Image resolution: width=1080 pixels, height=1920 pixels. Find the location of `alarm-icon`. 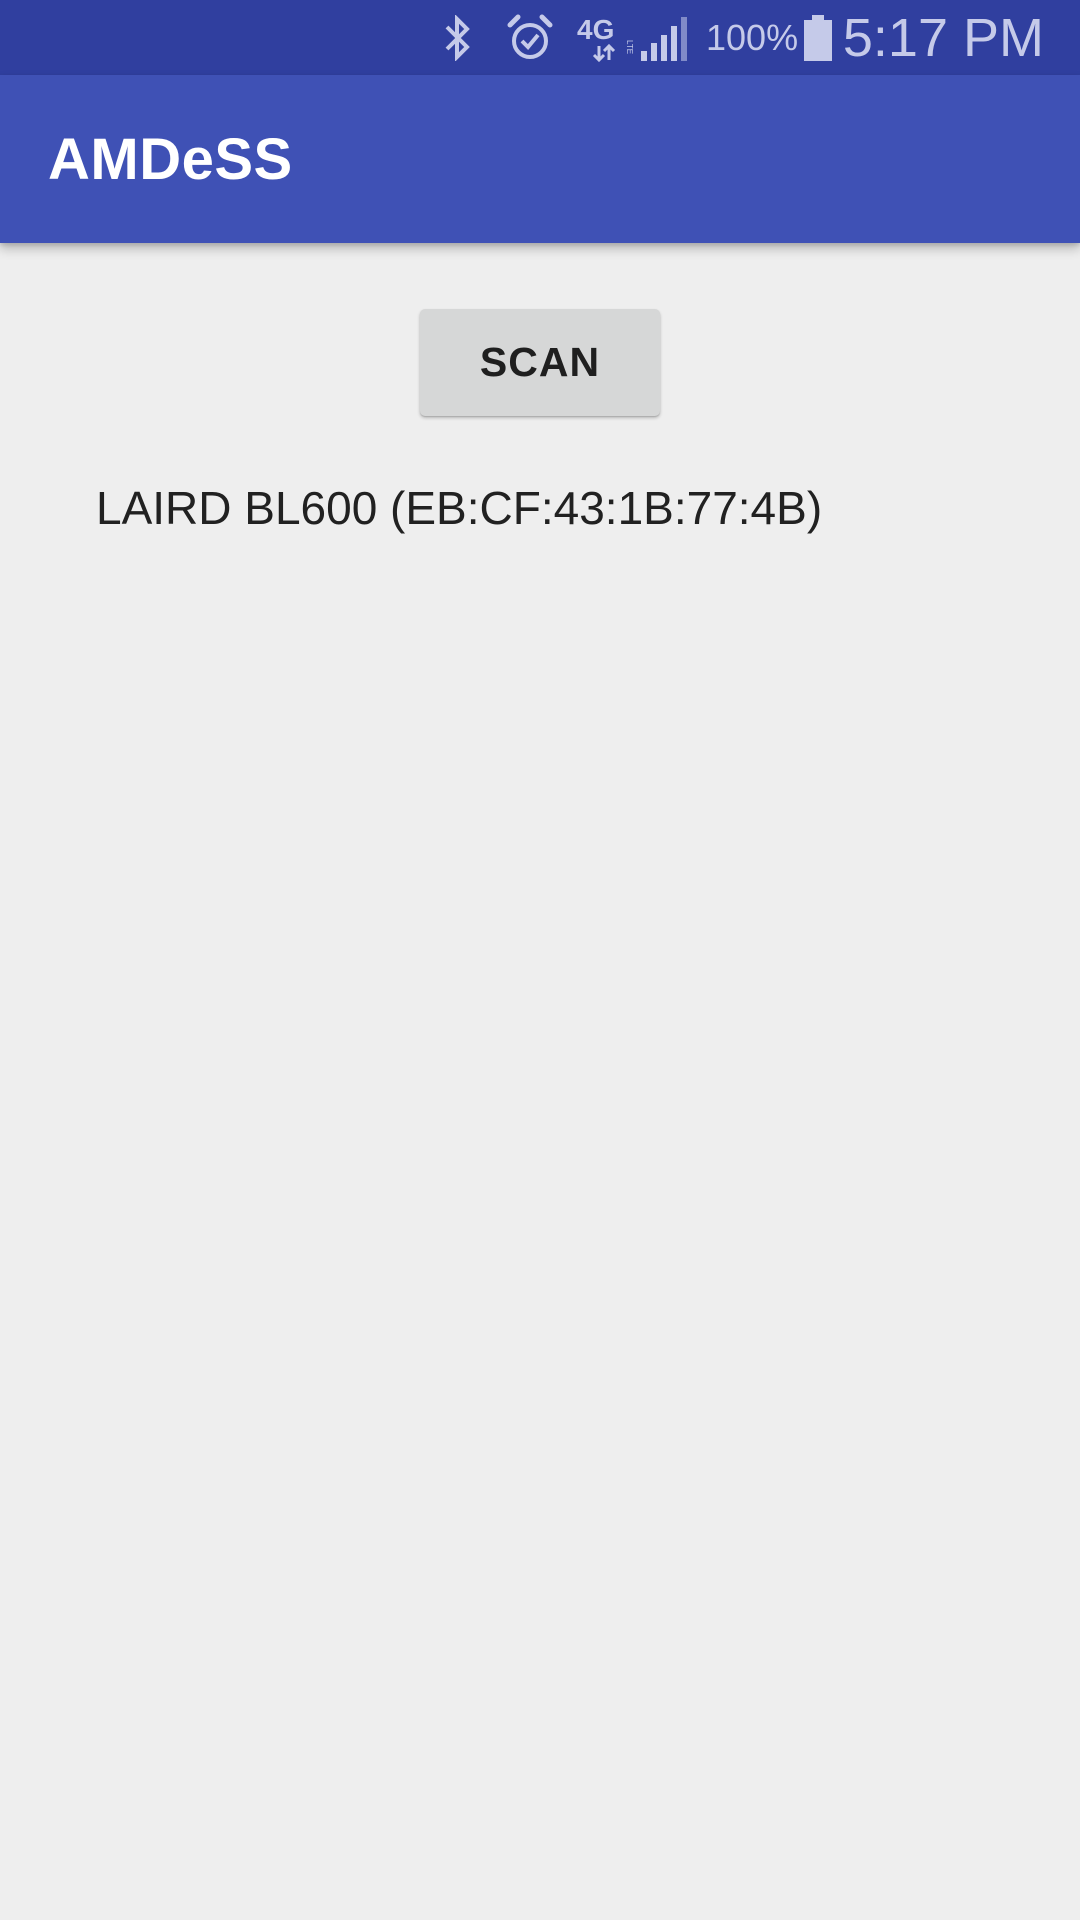

alarm-icon is located at coordinates (530, 37).